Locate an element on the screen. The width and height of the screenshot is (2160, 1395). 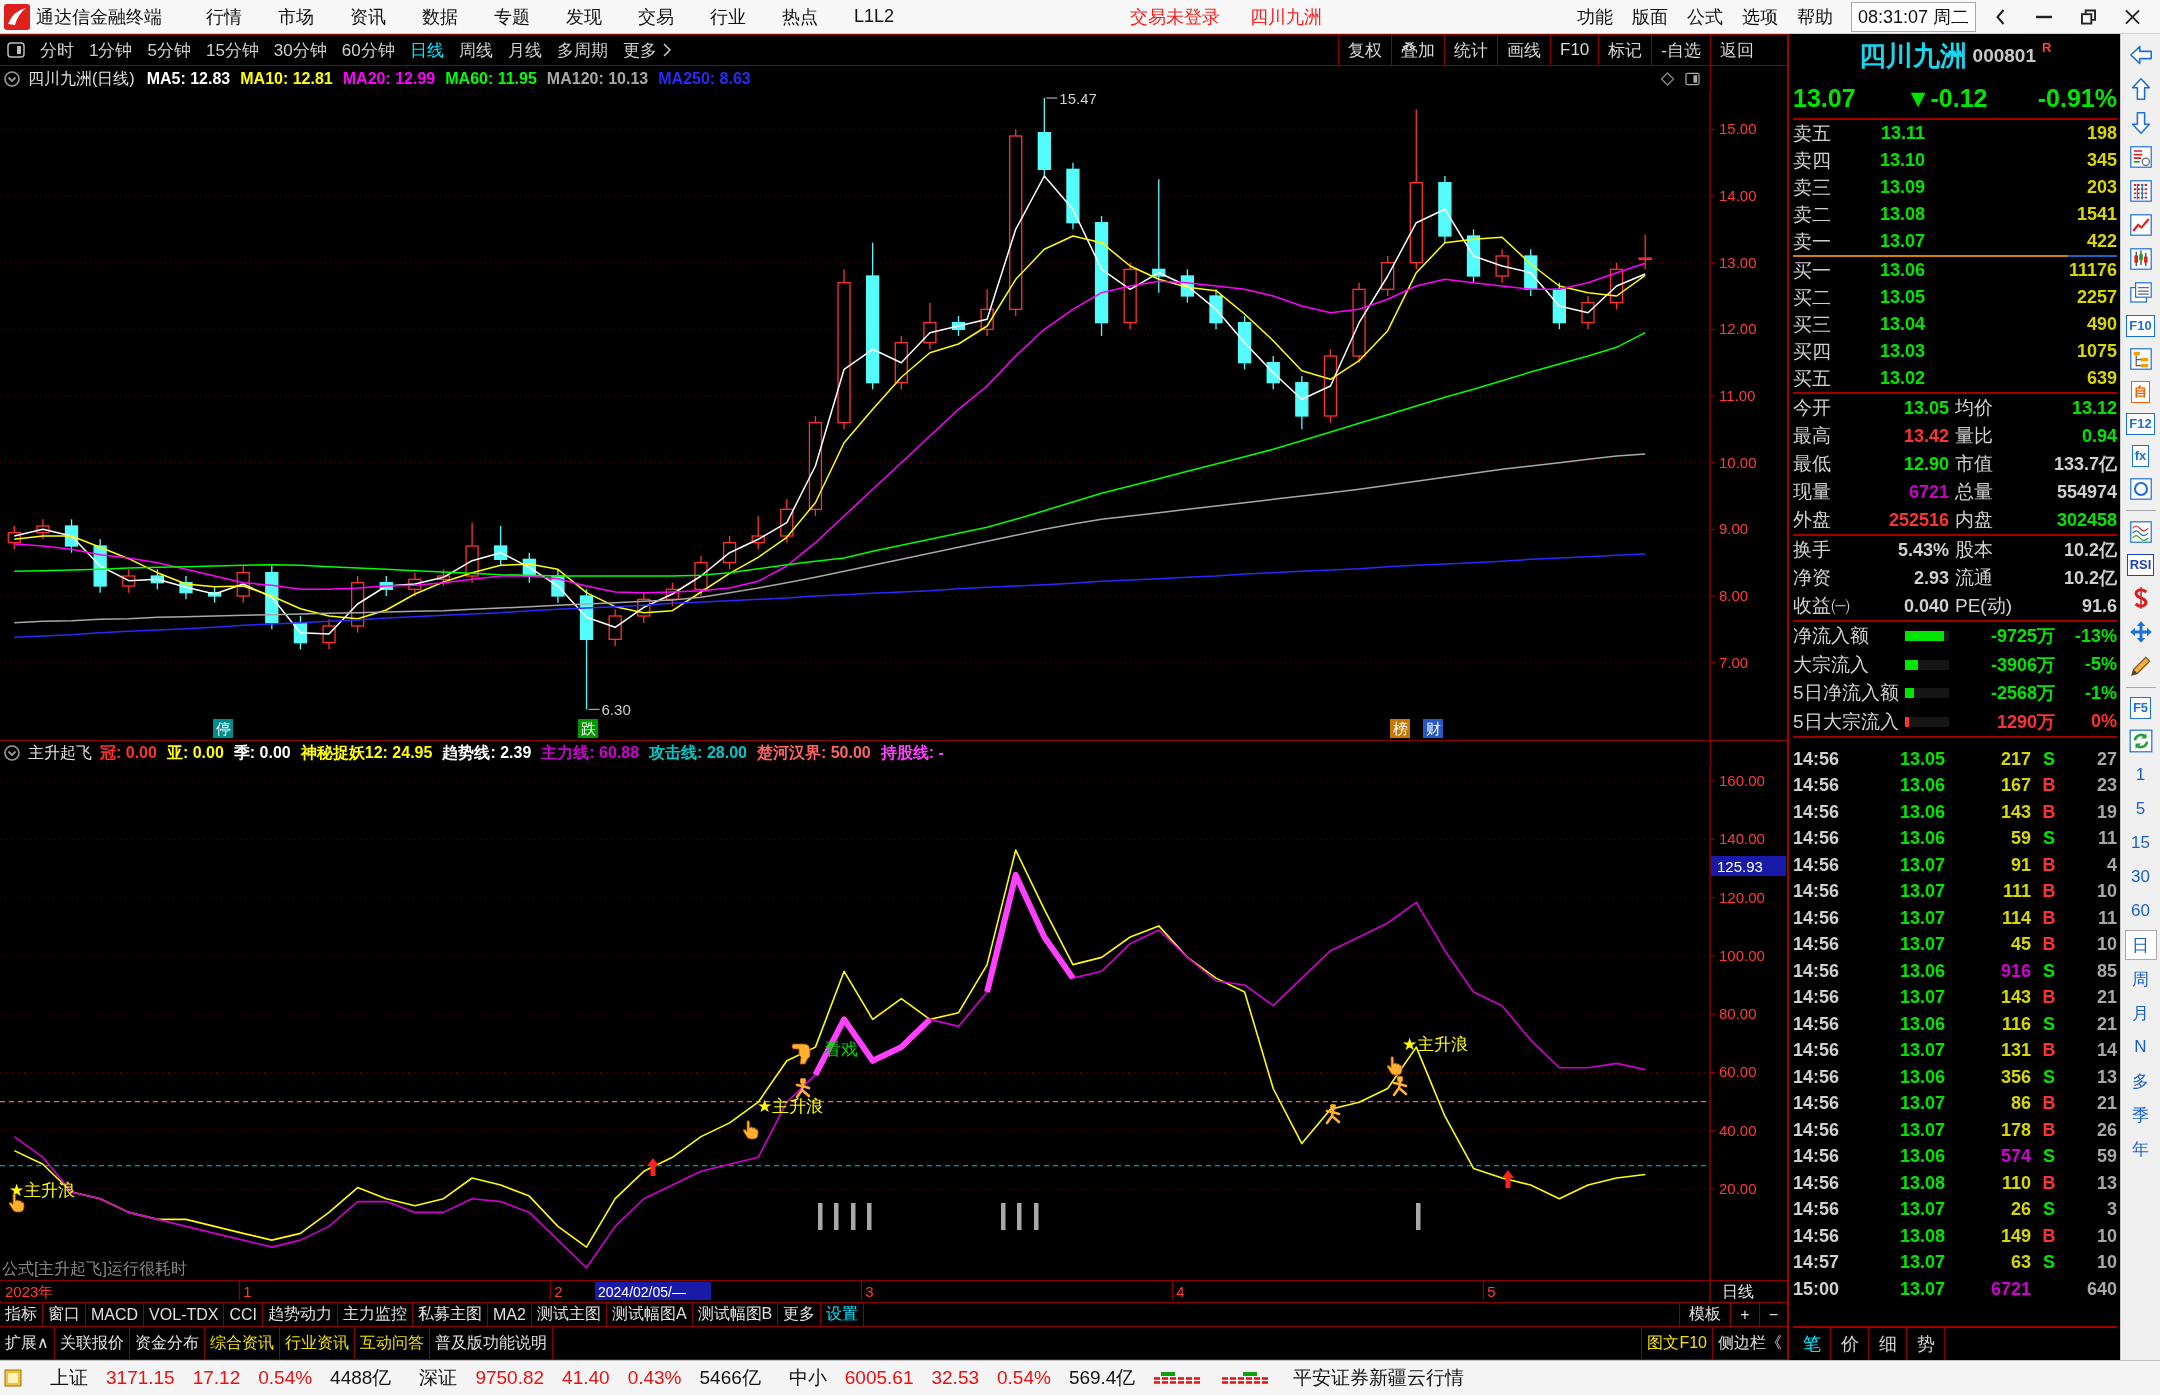
menu-item: 市场 is located at coordinates (296, 16).